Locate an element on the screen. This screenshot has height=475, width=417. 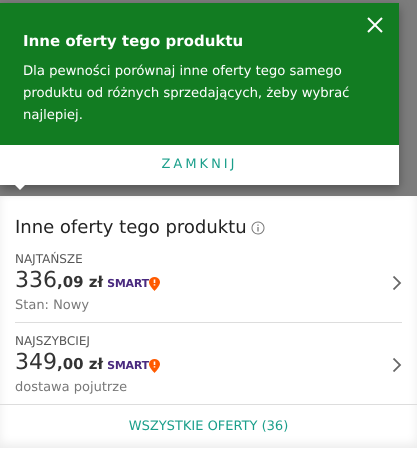
offer-label: NAJTAŃSZE is located at coordinates (49, 259).